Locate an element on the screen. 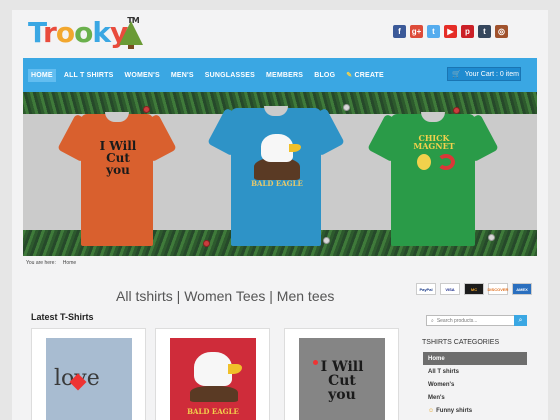 The width and height of the screenshot is (560, 420). product-card: love is located at coordinates (88, 374).